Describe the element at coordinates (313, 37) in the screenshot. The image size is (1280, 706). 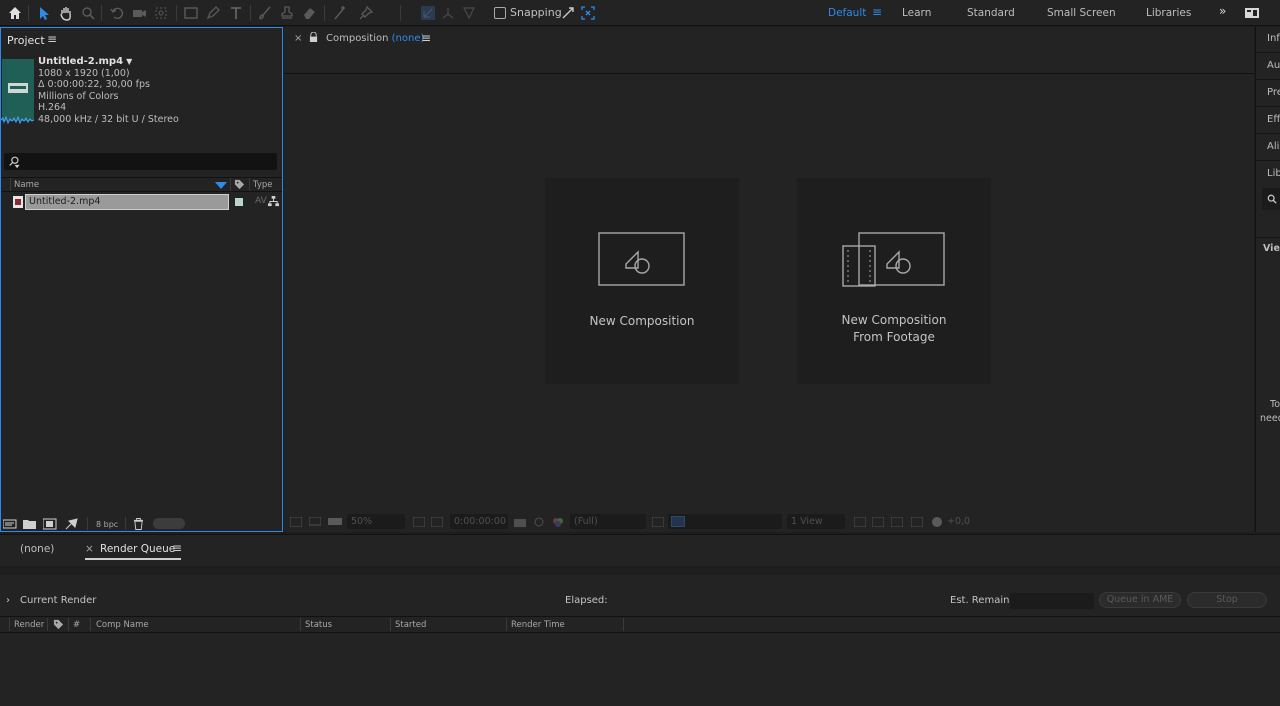
I see `lock-icon` at that location.